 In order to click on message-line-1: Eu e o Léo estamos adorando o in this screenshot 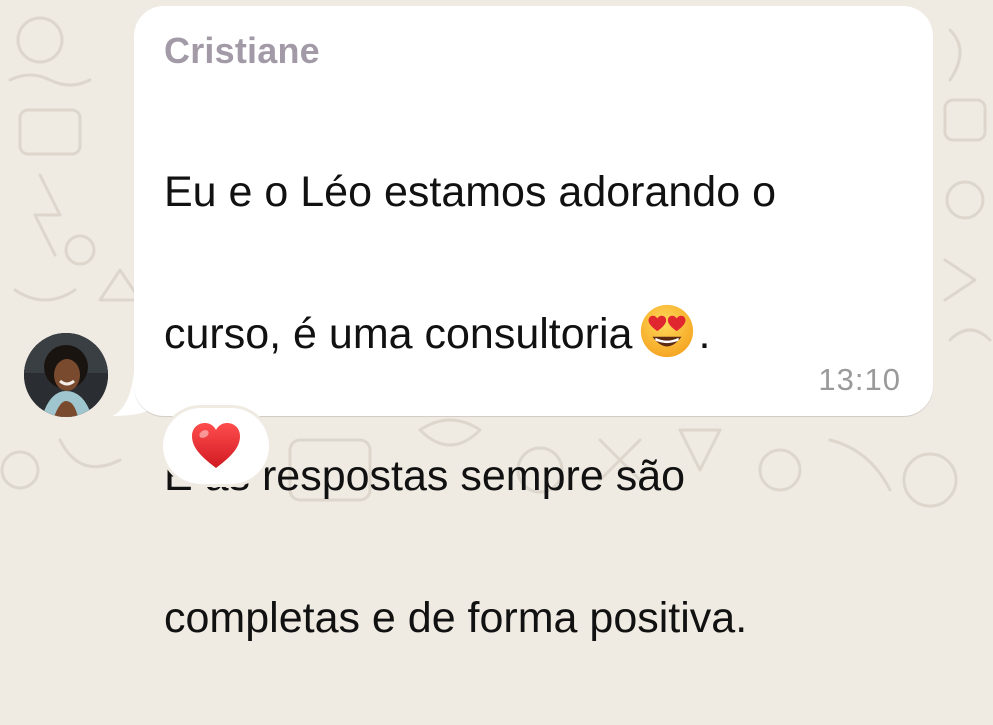, I will do `click(470, 192)`.